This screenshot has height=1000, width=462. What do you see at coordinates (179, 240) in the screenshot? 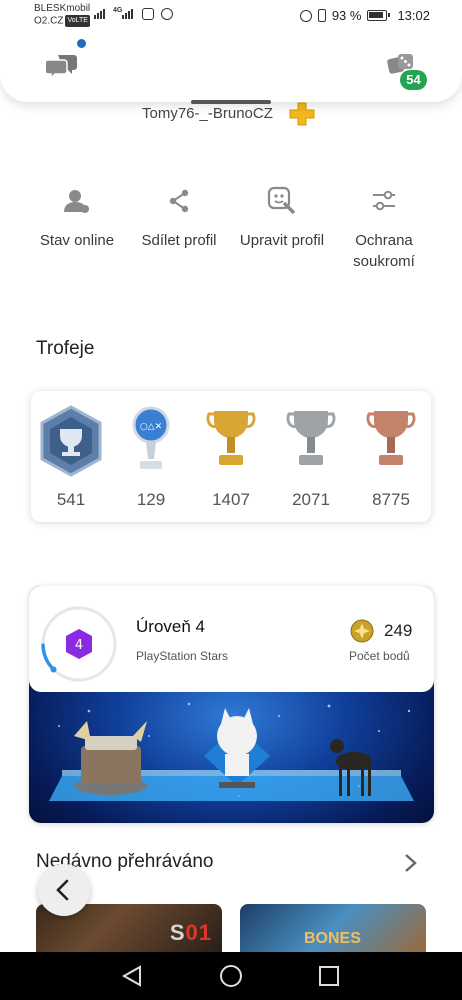
I see `share-profile-label: Sdílet profil` at bounding box center [179, 240].